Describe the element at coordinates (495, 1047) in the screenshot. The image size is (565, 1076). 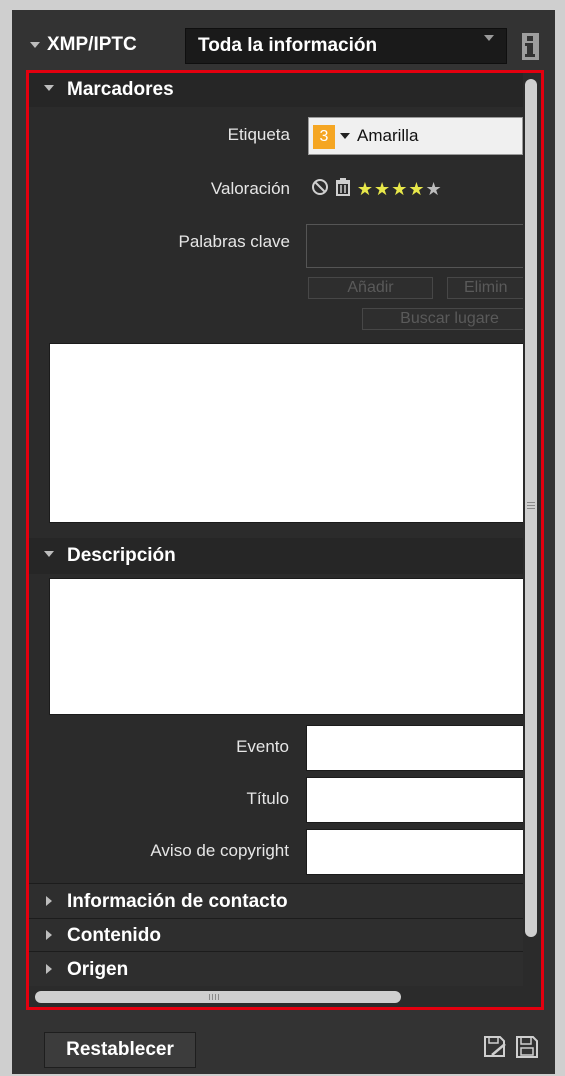
I see `save-metadata-icon` at that location.